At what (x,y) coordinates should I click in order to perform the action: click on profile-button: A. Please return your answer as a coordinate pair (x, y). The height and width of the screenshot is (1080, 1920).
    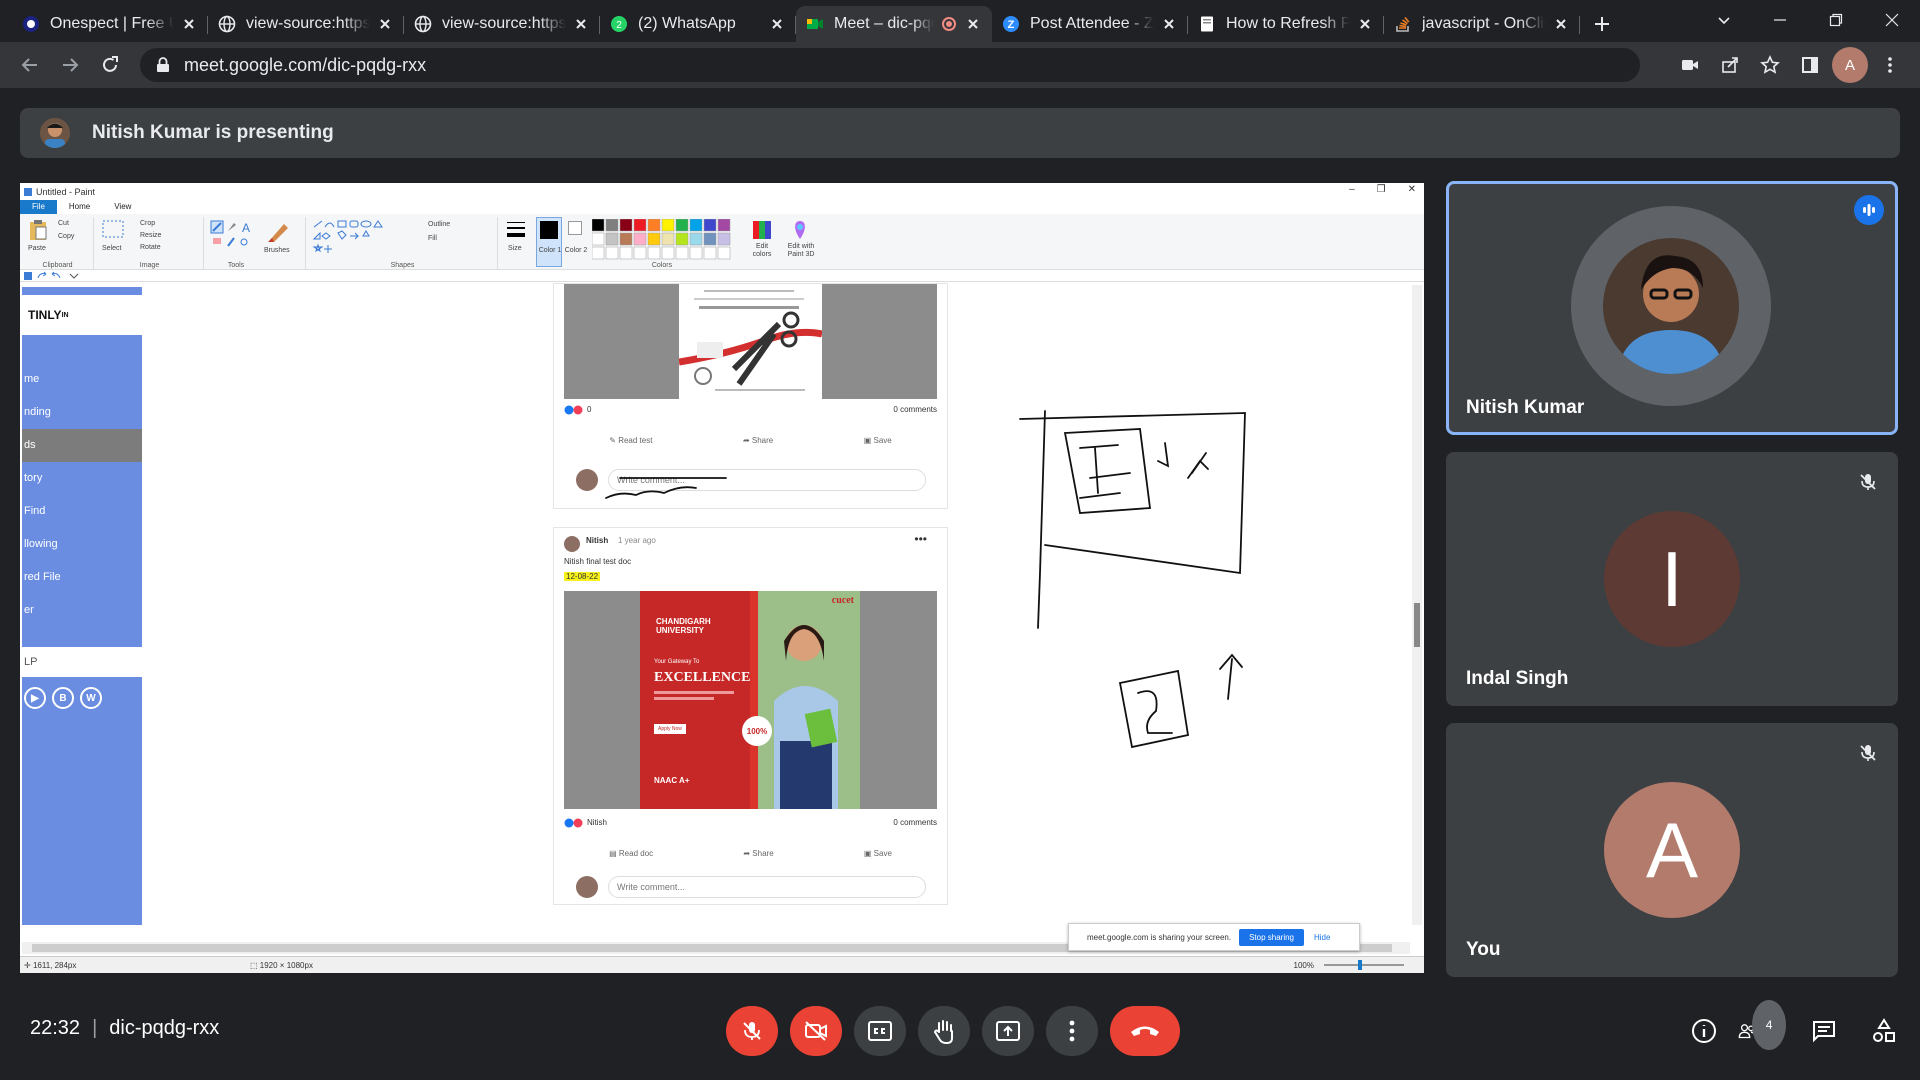
    Looking at the image, I should click on (1850, 65).